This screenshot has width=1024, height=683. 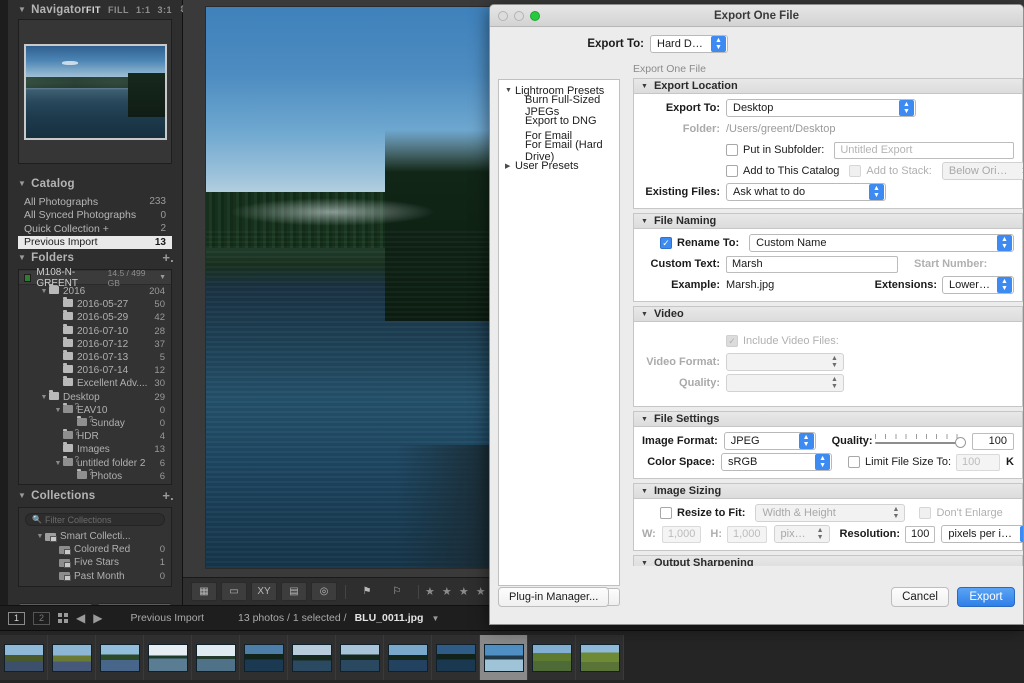 I want to click on grid-view-icon: ▦, so click(x=204, y=591).